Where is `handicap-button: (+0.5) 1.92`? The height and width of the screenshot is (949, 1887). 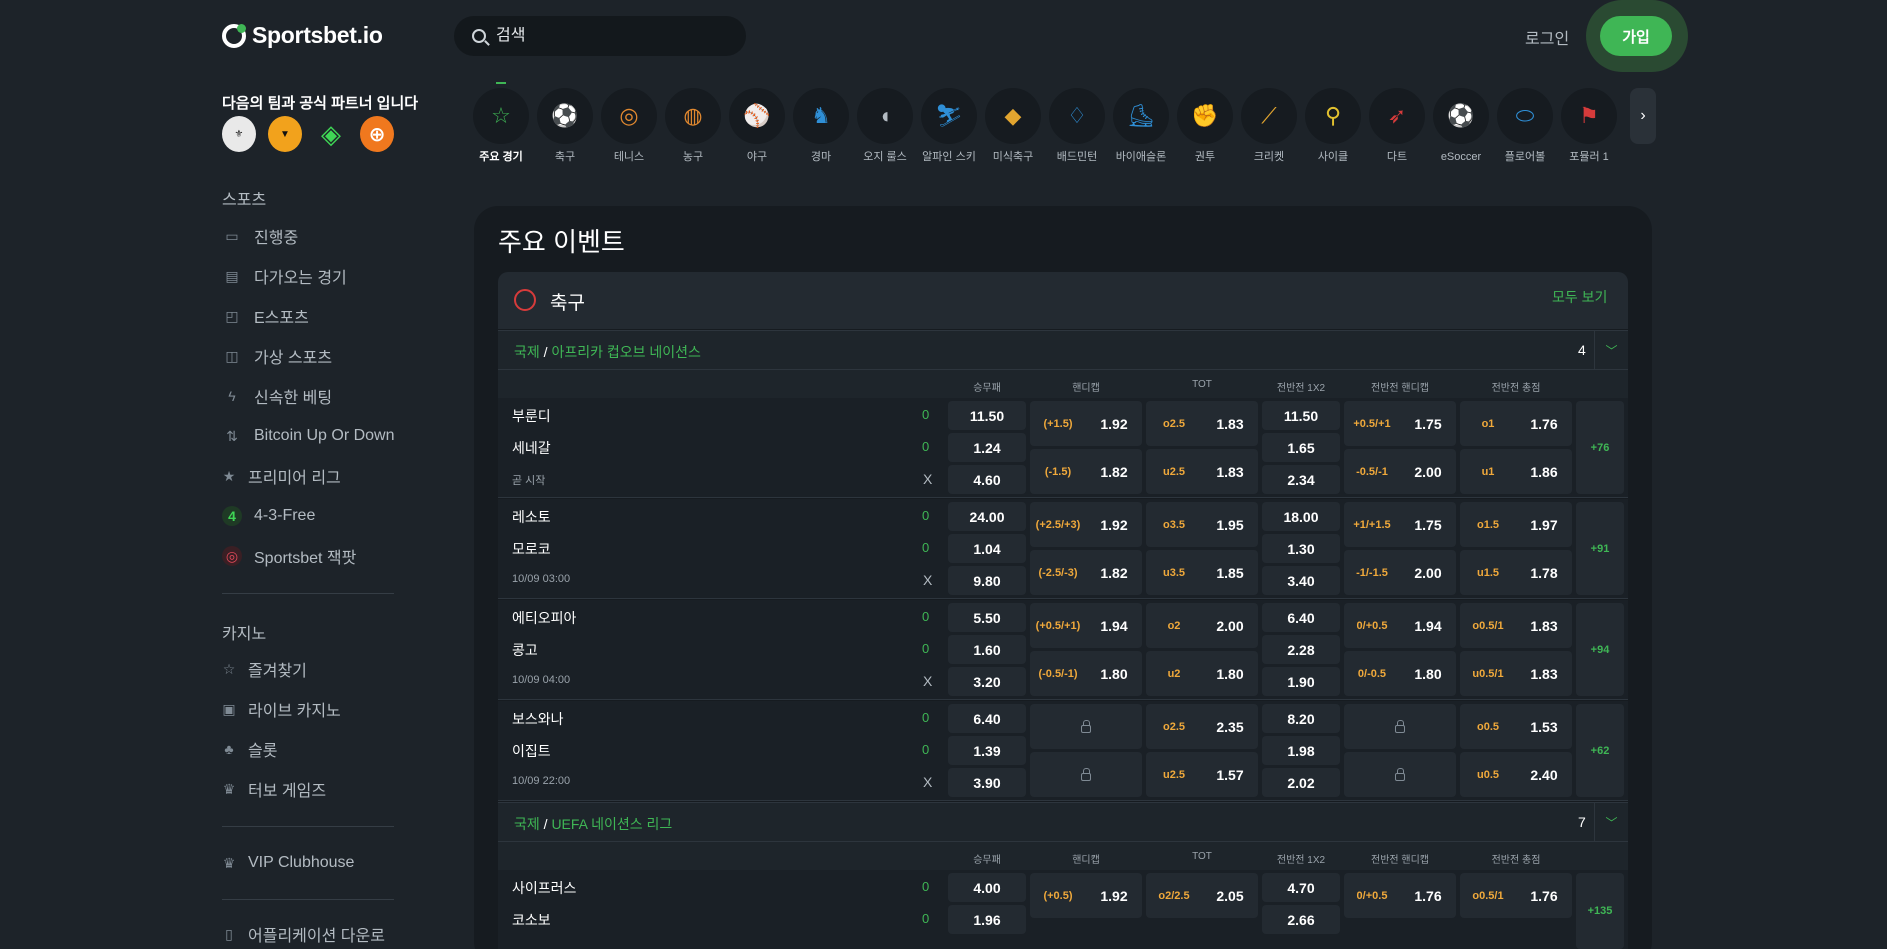 handicap-button: (+0.5) 1.92 is located at coordinates (1086, 895).